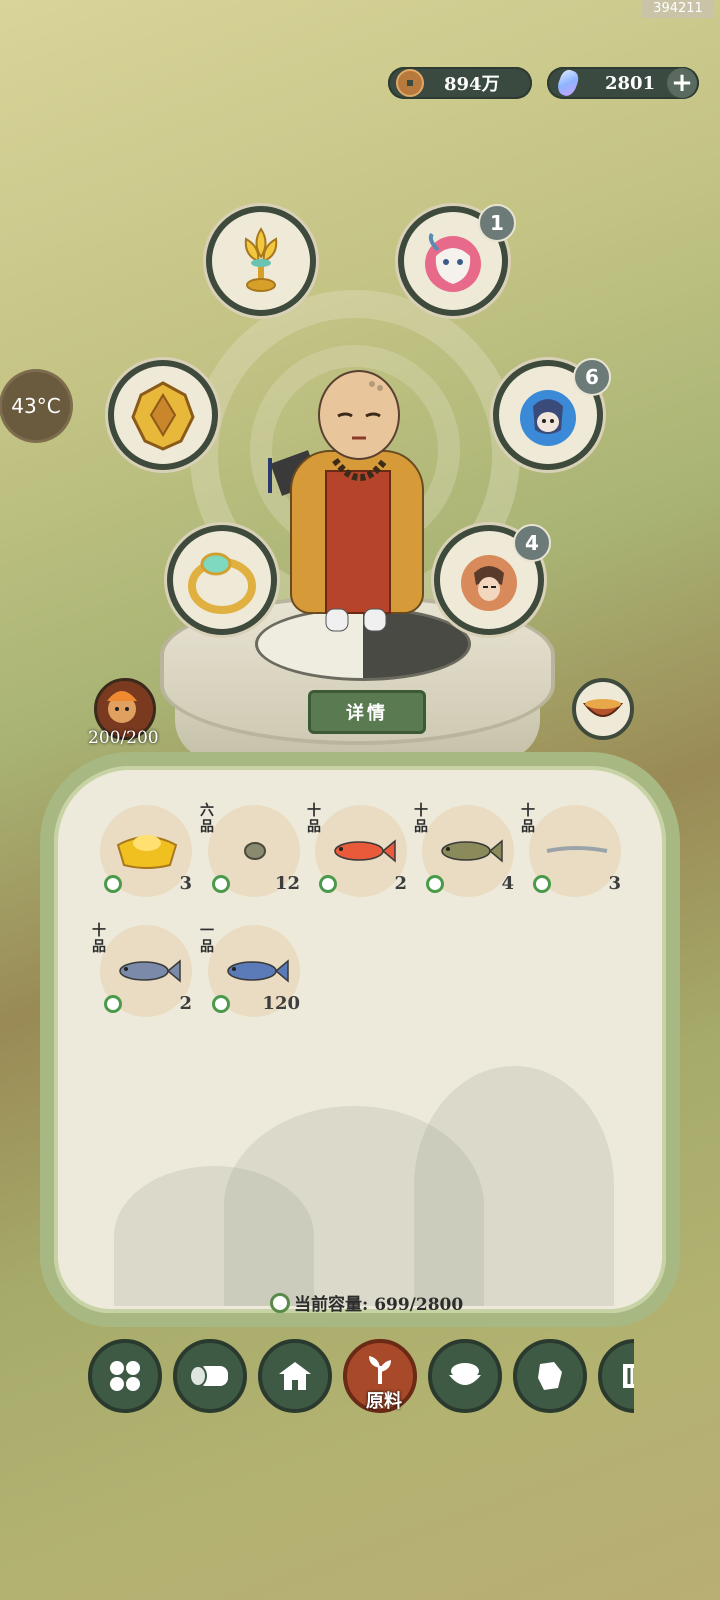 The image size is (720, 1600). I want to click on bottom-tab-bar: 原料, so click(361, 1379).